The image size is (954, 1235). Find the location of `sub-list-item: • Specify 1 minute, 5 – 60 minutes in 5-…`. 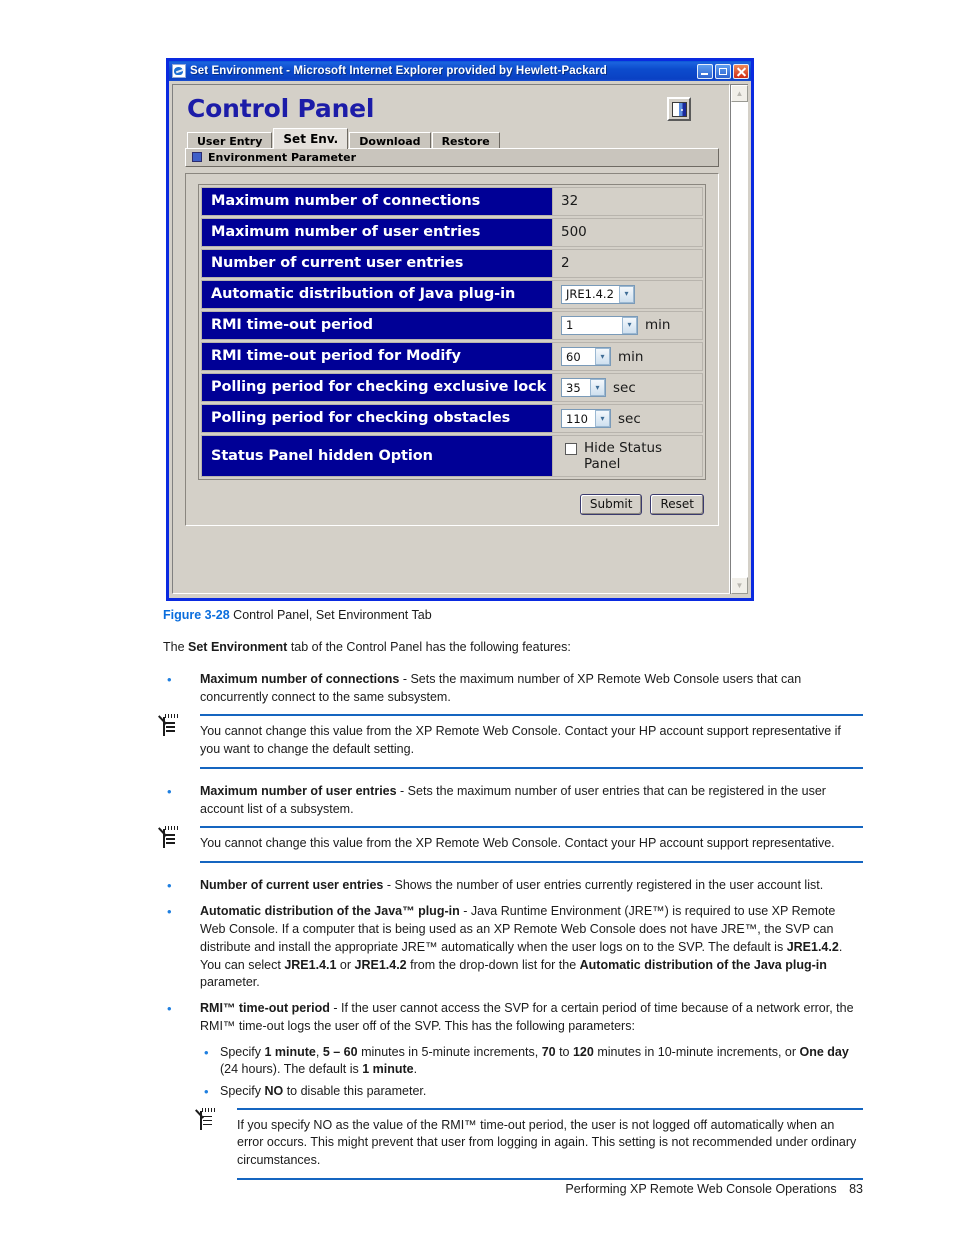

sub-list-item: • Specify 1 minute, 5 – 60 minutes in 5-… is located at coordinates (531, 1062).